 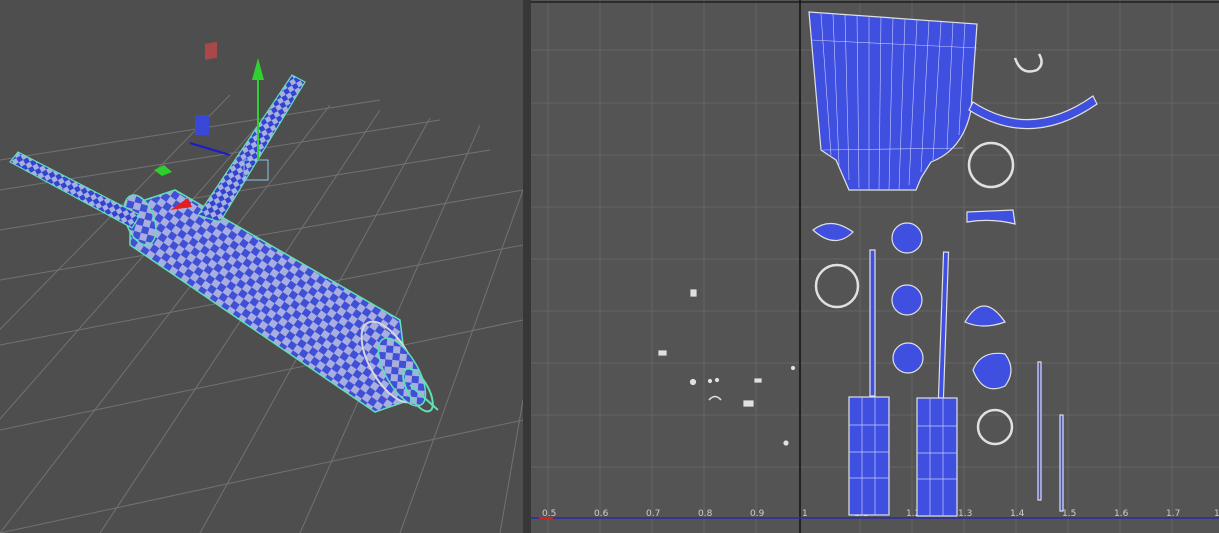 I want to click on tick-label: 1.7, so click(x=1173, y=514).